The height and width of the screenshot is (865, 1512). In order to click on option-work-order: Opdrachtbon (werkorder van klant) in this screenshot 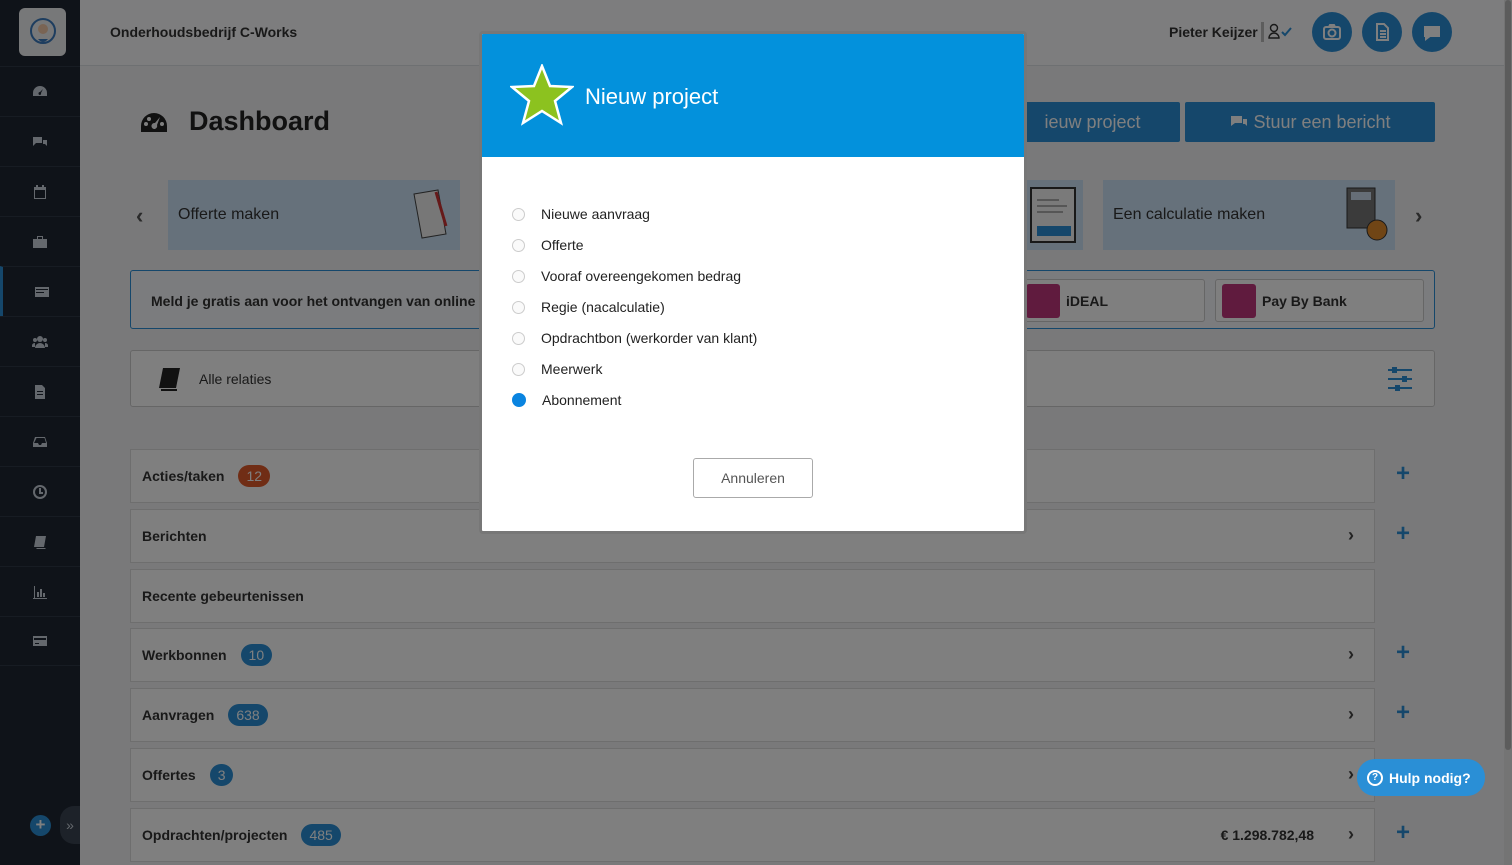, I will do `click(634, 338)`.